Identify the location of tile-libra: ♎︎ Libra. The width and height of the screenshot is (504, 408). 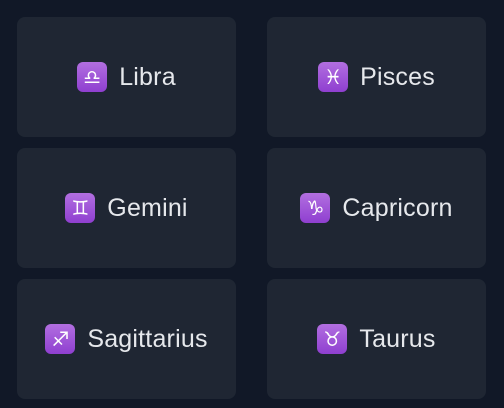
(126, 77).